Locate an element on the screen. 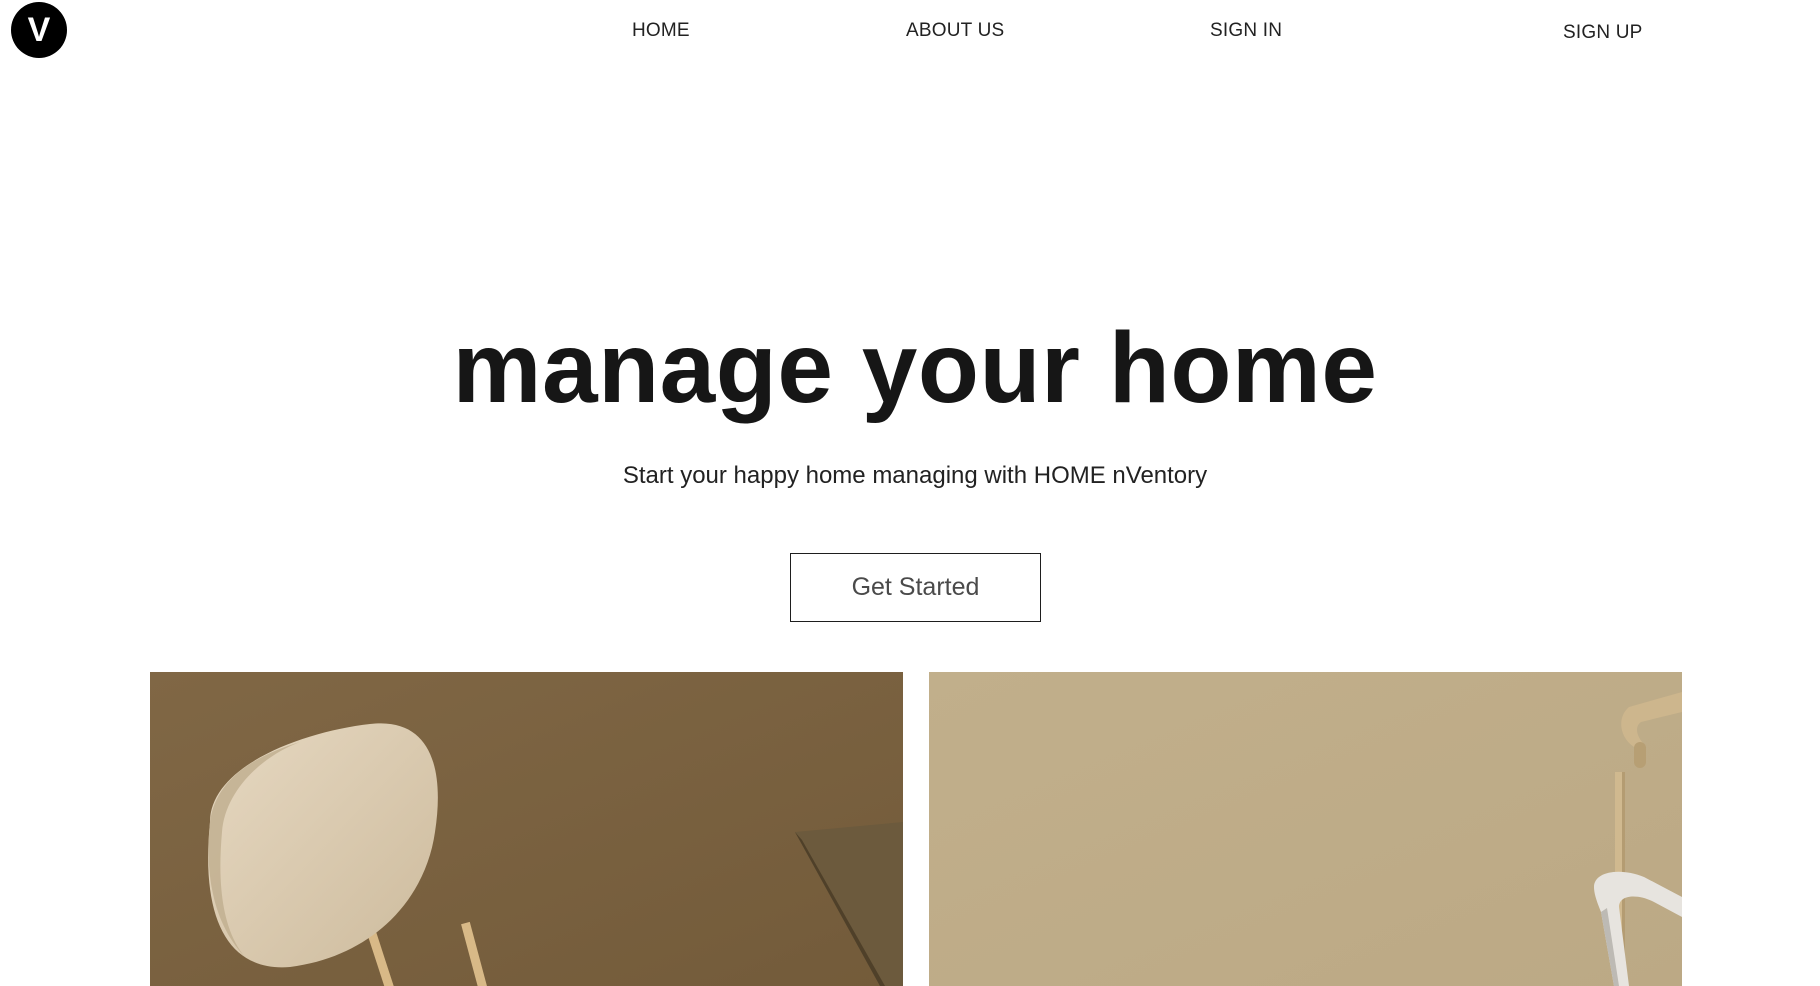 Image resolution: width=1820 pixels, height=986 pixels. nav-sign-in-link: SIGN IN is located at coordinates (1246, 31).